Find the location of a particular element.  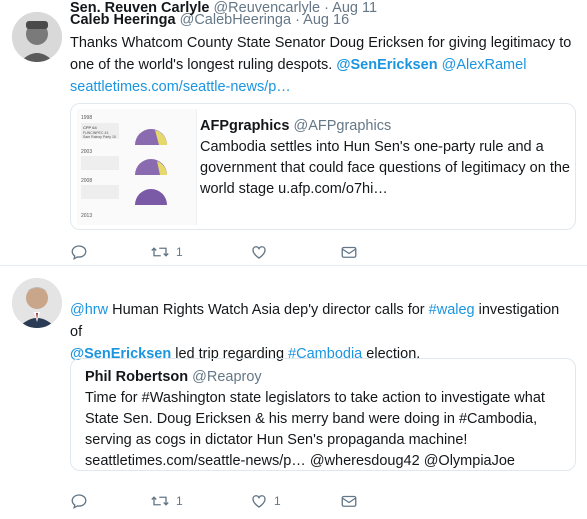

hashtag-link: #waleg is located at coordinates (452, 310).